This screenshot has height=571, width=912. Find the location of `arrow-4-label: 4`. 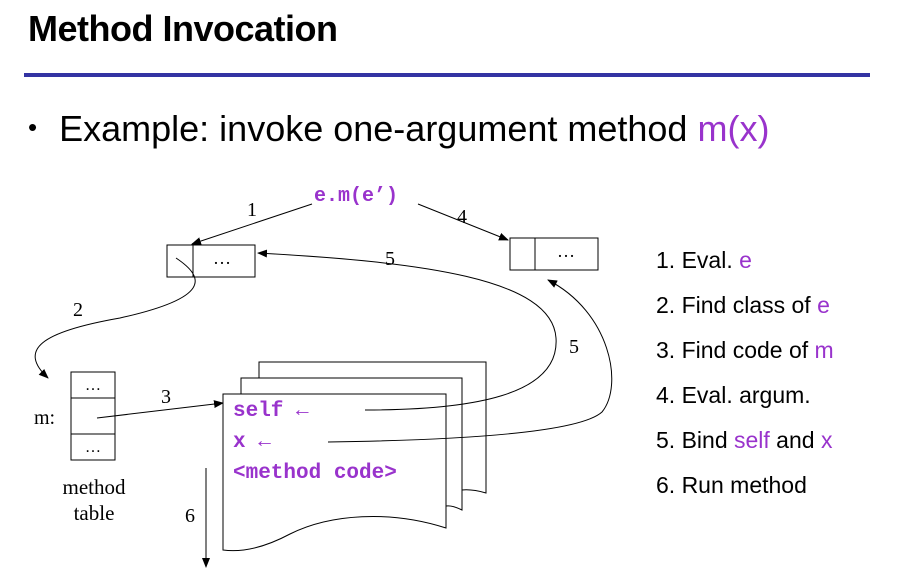

arrow-4-label: 4 is located at coordinates (462, 217).